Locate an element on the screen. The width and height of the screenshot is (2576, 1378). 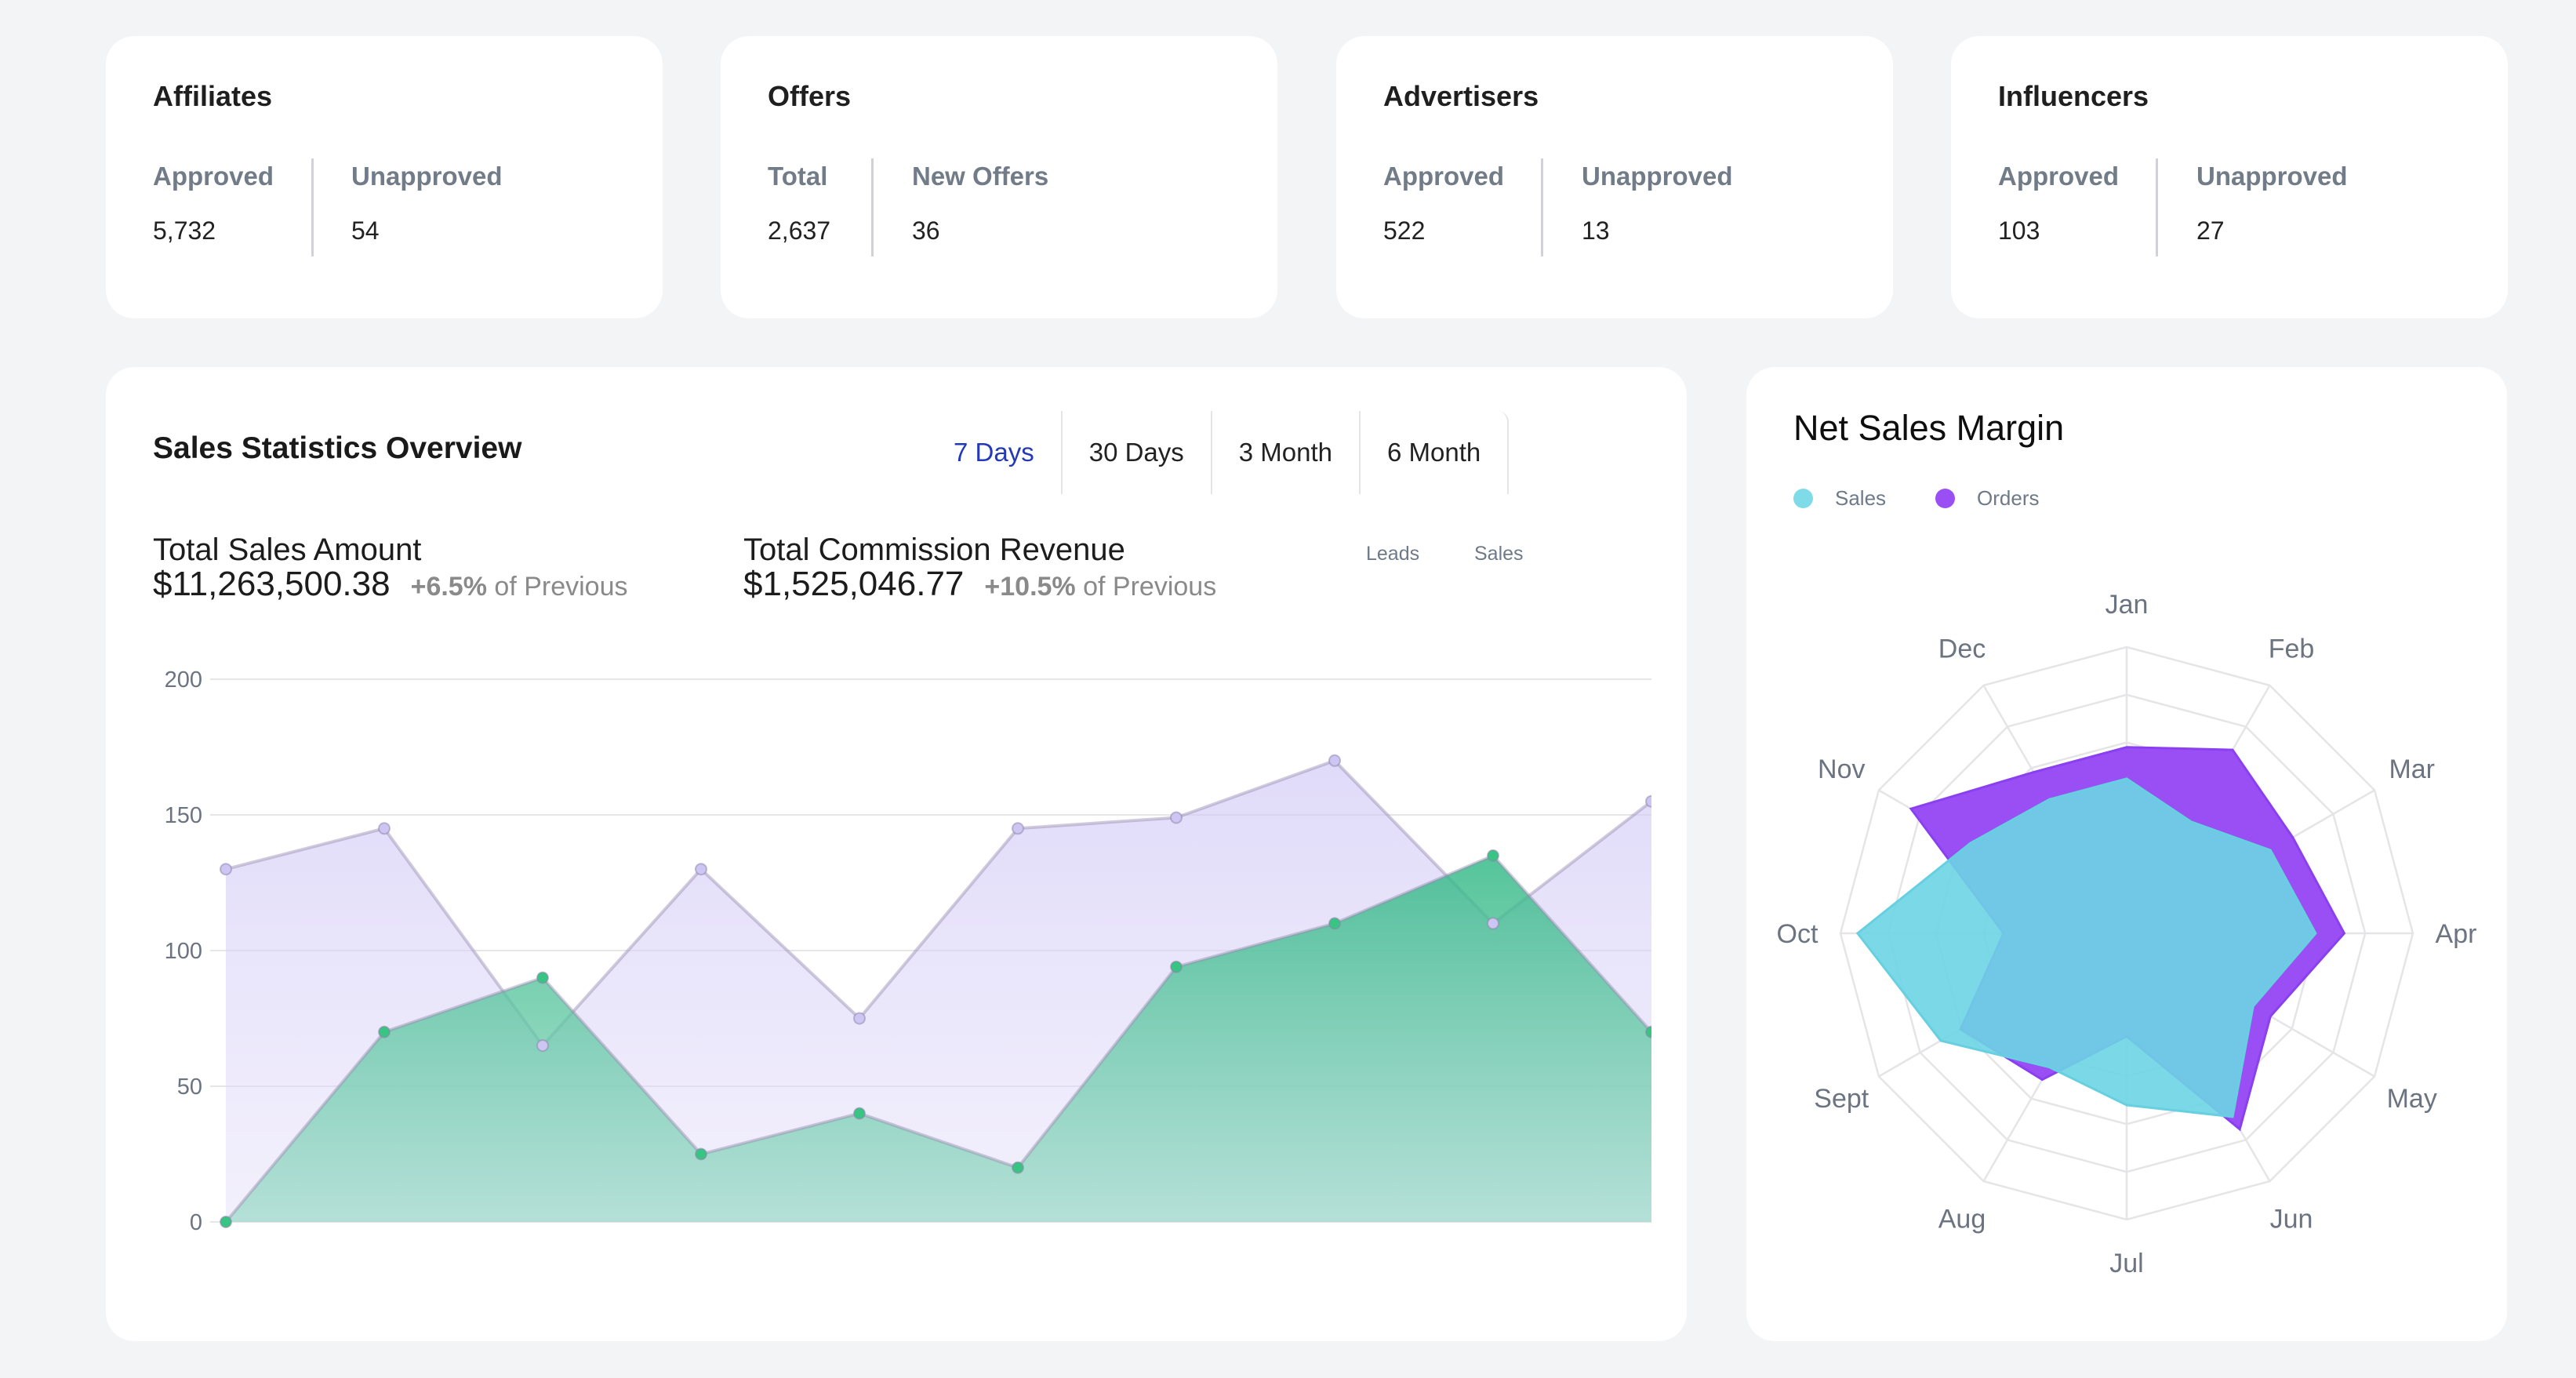
stat-card-title: Offers is located at coordinates (810, 96).